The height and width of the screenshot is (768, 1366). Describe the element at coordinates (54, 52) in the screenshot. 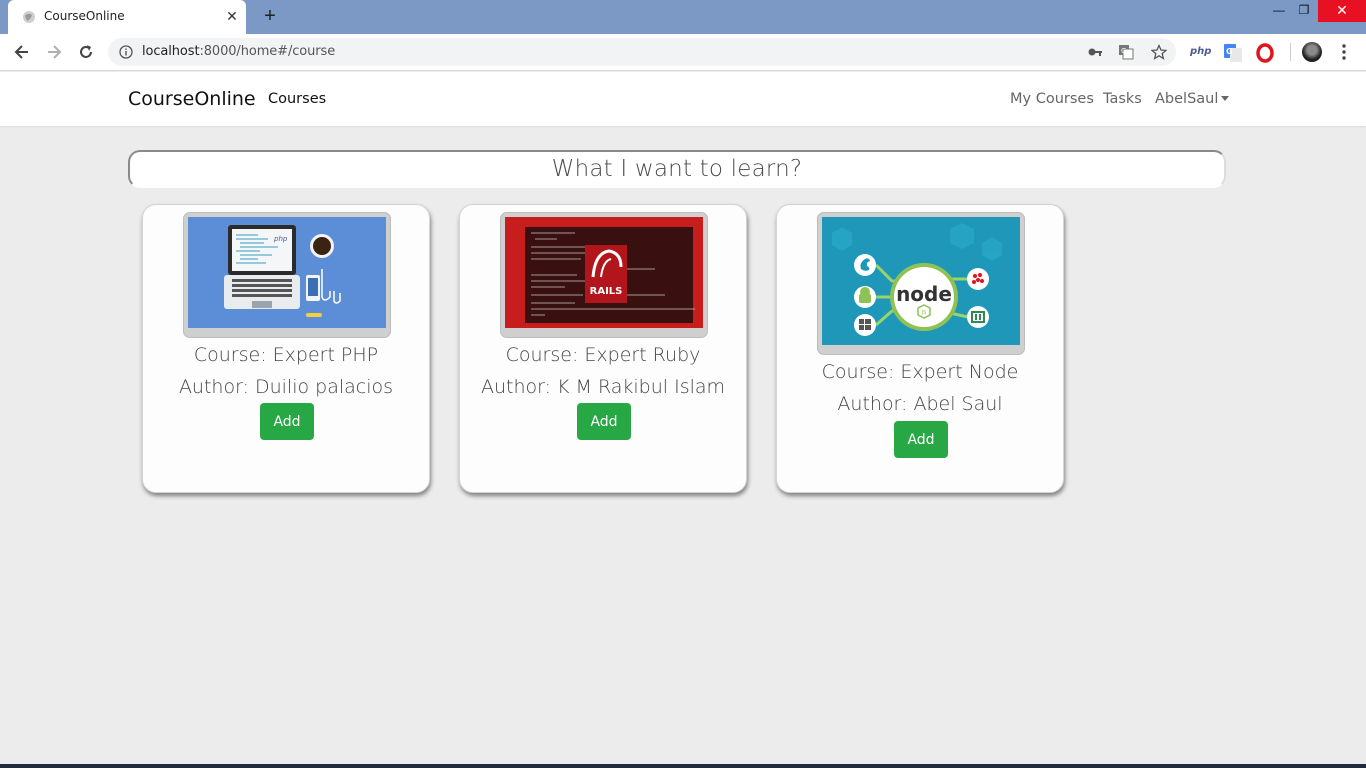

I see `forward-arrow-icon` at that location.